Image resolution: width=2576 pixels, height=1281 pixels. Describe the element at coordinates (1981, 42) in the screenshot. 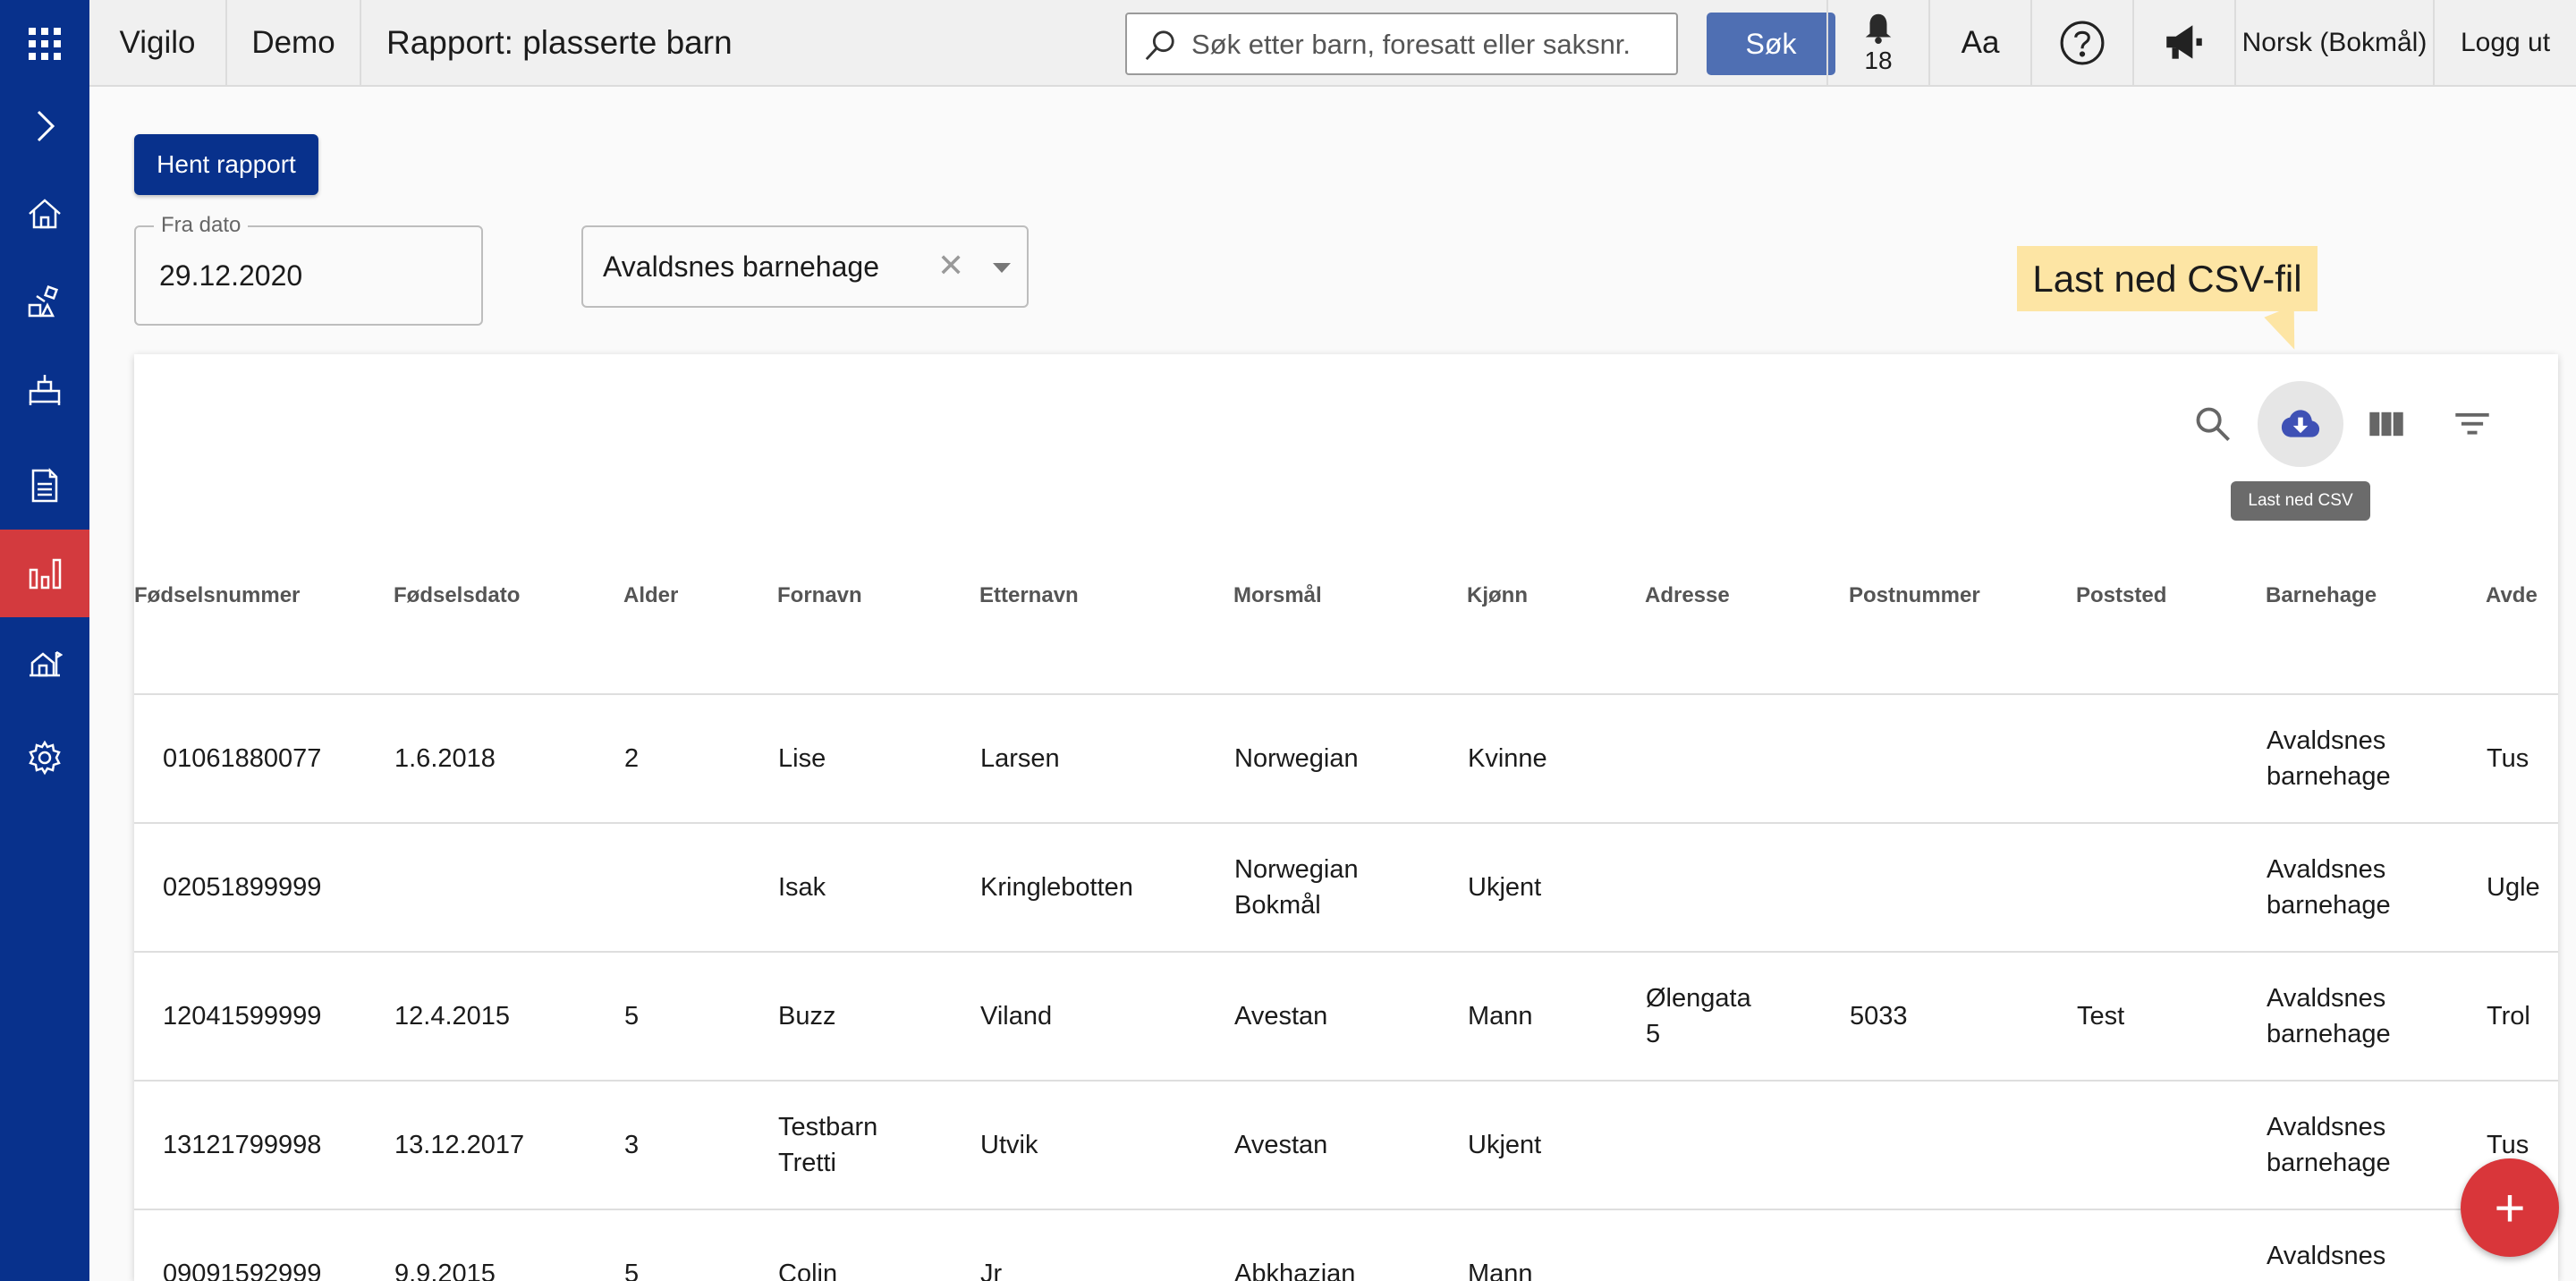

I see `font-size-button: Aa` at that location.